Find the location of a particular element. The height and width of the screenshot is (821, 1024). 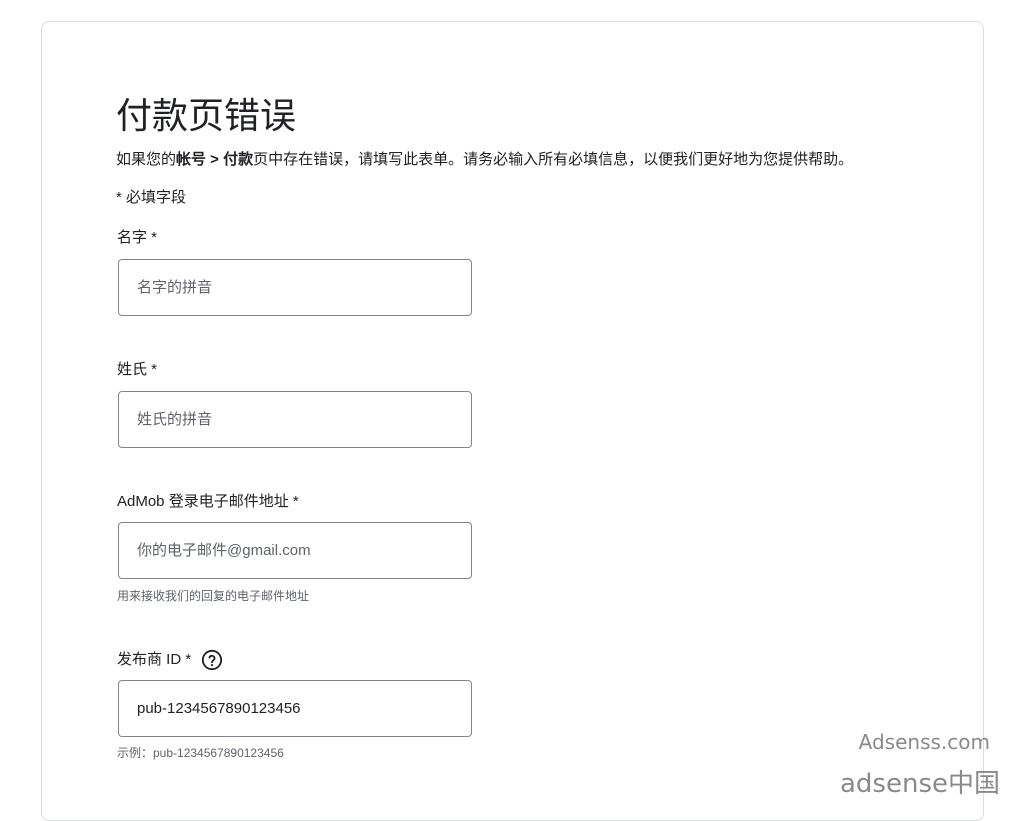

email-hint: 用来接收我们的回复的电子邮件地址 is located at coordinates (213, 596).